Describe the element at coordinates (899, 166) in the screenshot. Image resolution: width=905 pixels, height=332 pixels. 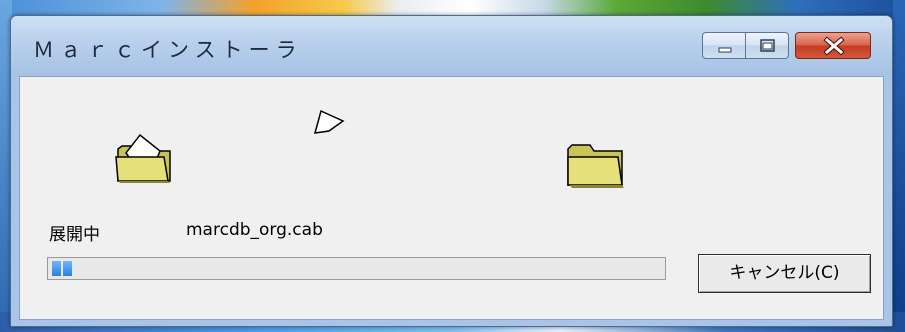
I see `desktop-background-right` at that location.